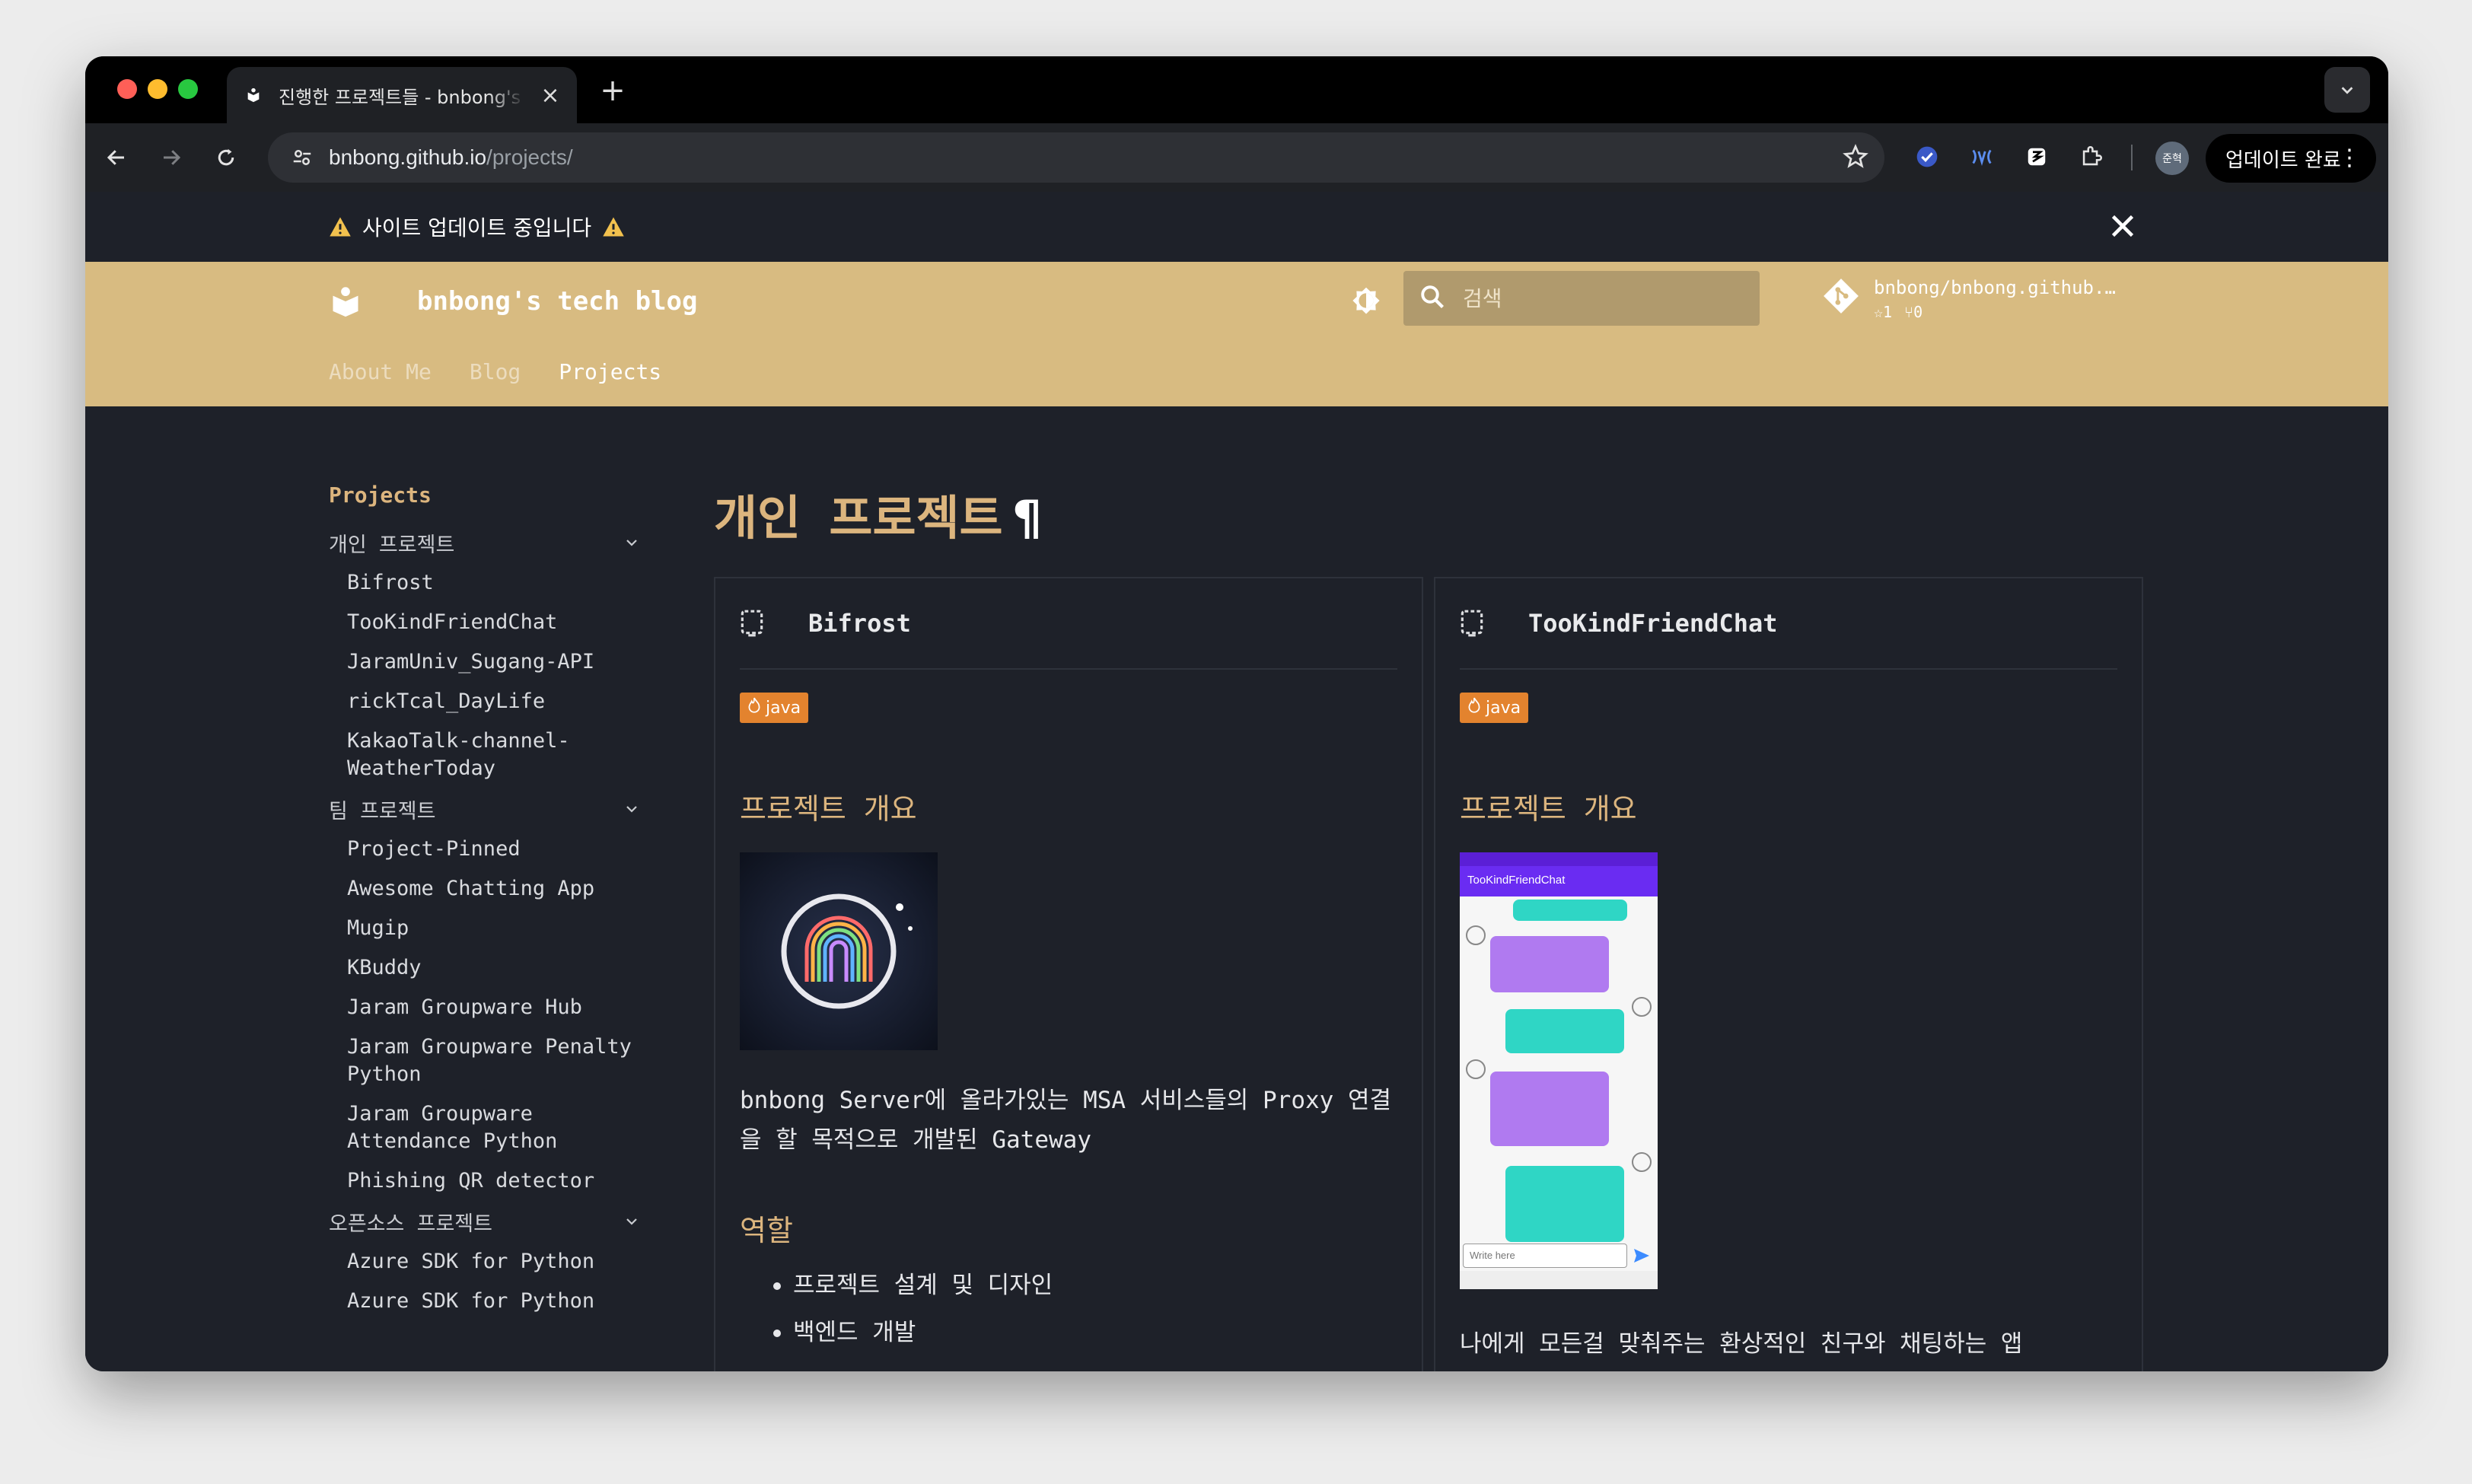 This screenshot has height=1484, width=2472. I want to click on sidebar-item-project-pinned: Project-Pinned, so click(488, 849).